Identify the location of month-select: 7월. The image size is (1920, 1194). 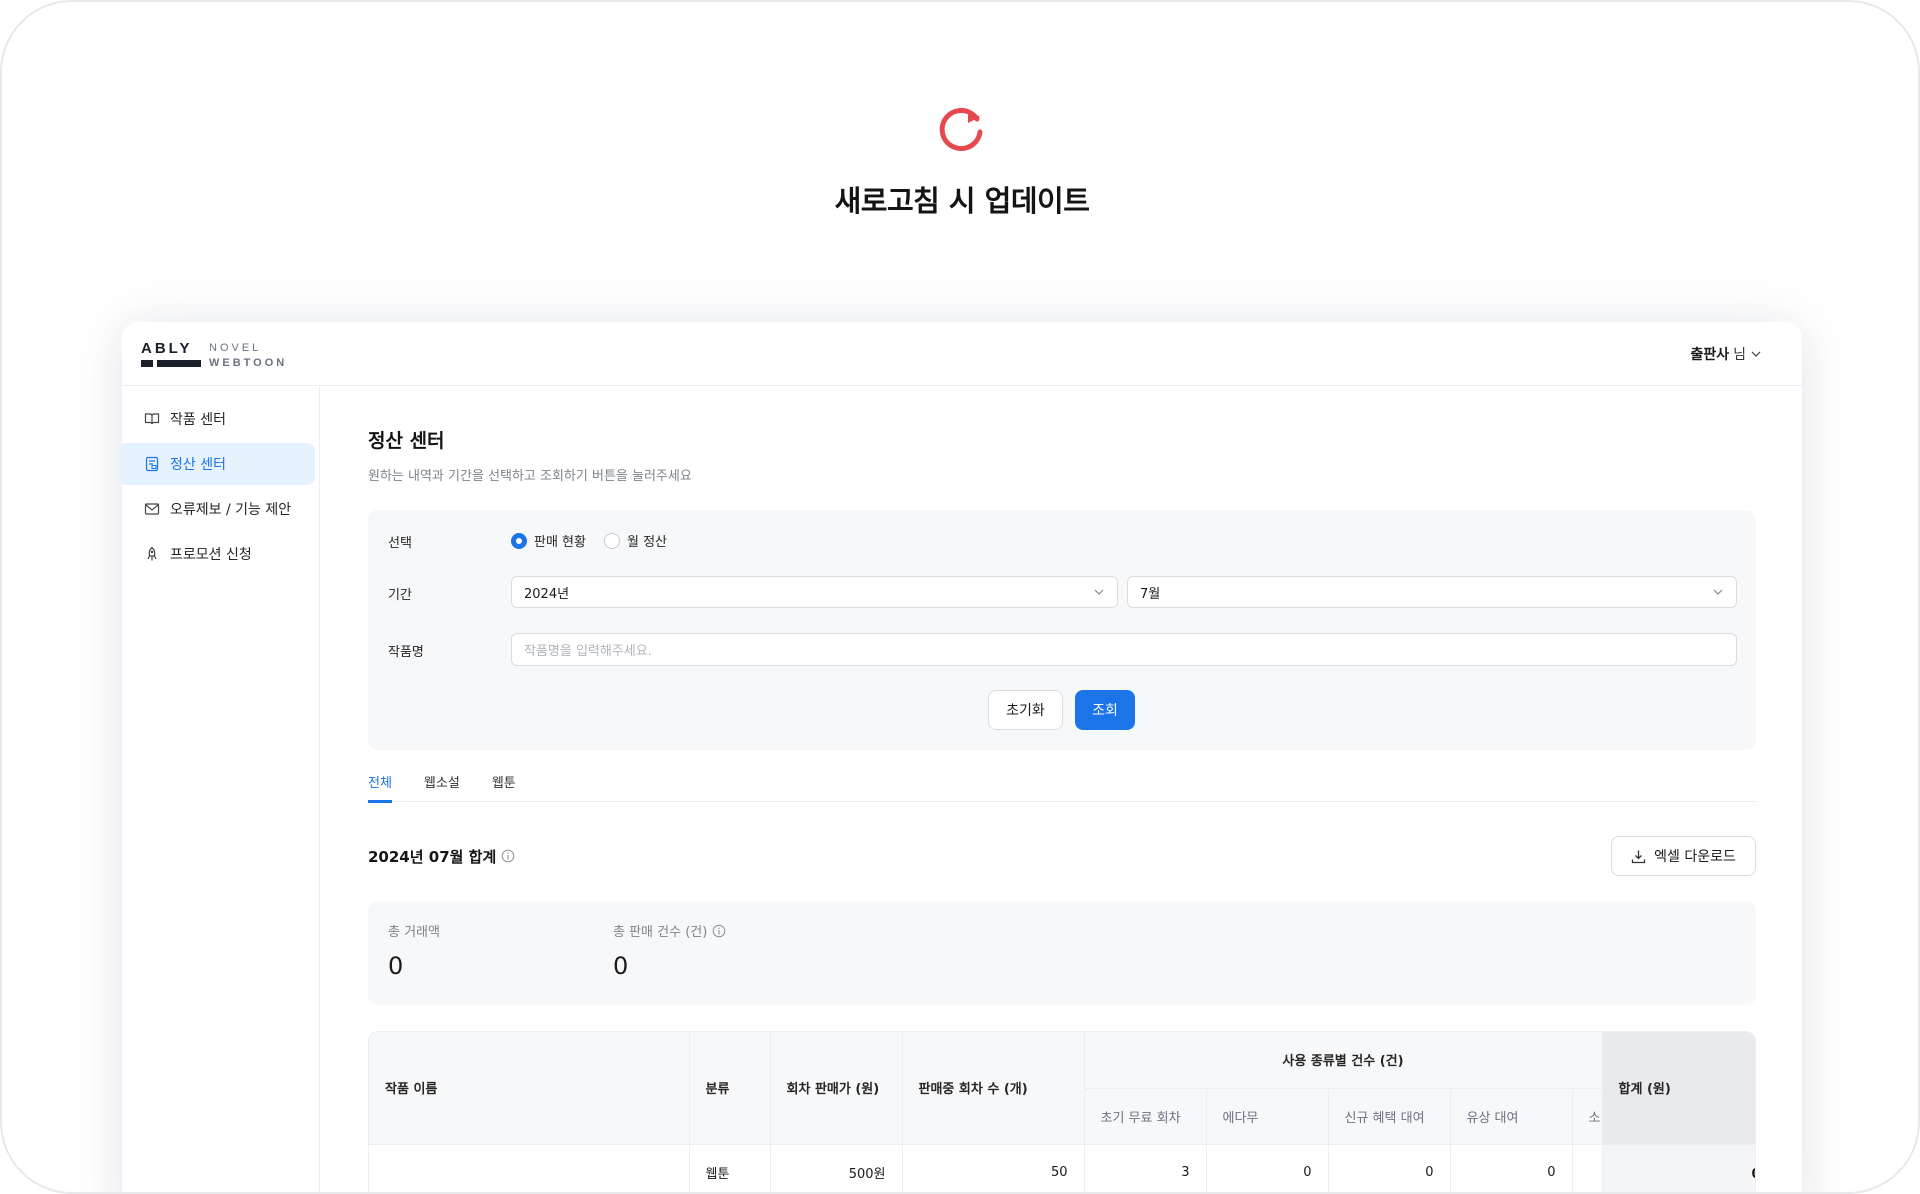
(1432, 592).